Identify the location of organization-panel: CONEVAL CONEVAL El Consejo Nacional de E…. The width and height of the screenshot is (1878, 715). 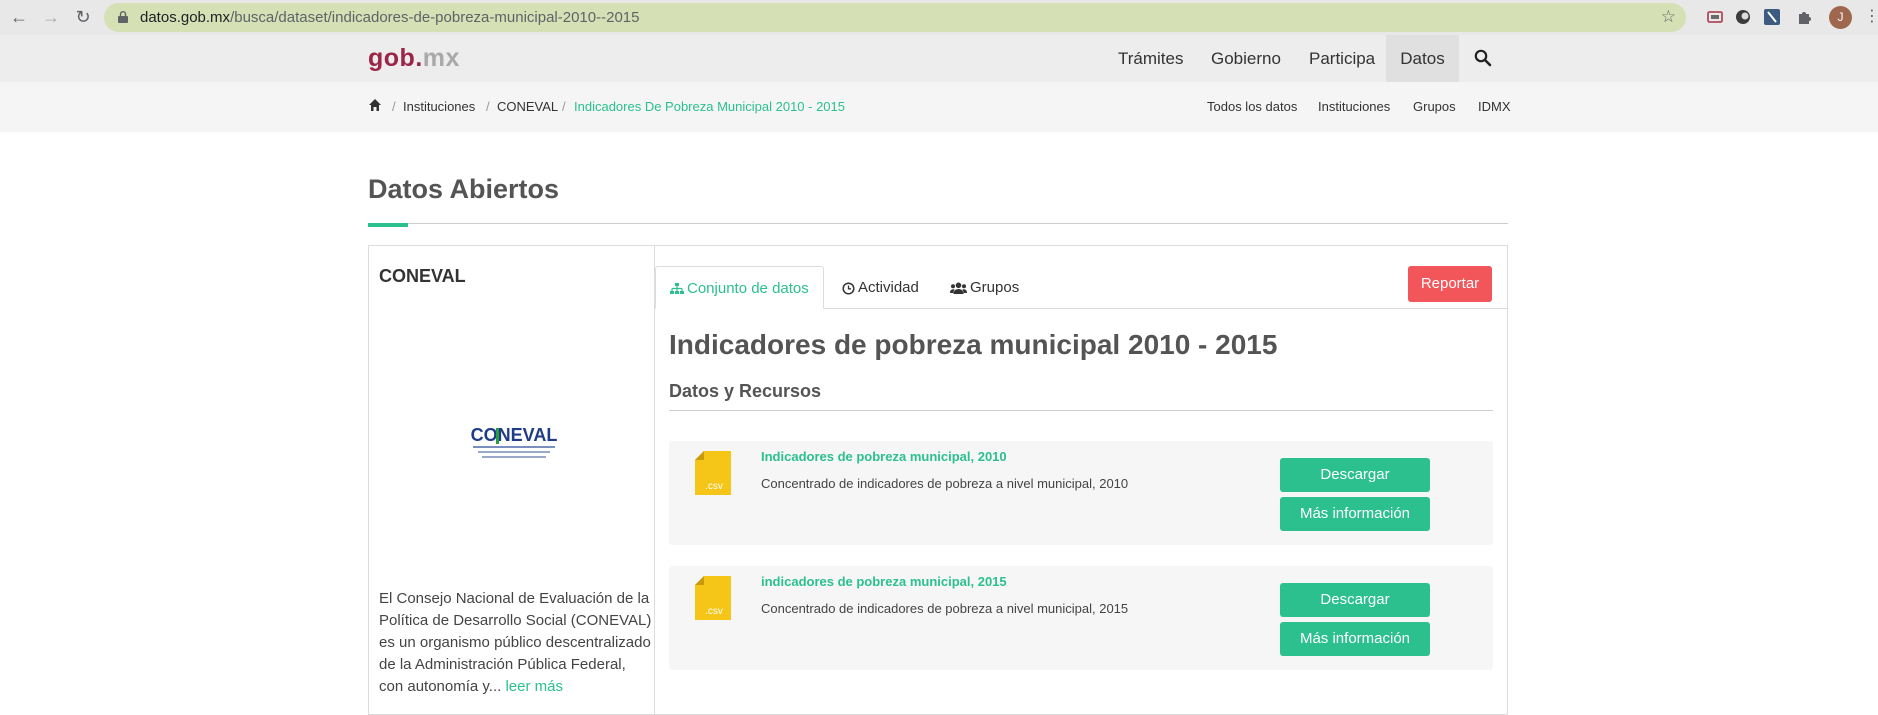
(511, 480).